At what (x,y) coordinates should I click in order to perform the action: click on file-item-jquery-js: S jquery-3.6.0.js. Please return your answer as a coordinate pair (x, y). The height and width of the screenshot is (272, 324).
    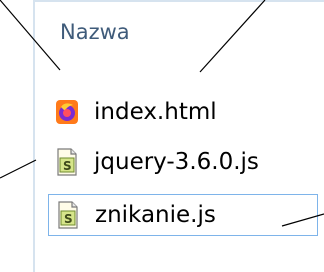
    Looking at the image, I should click on (182, 162).